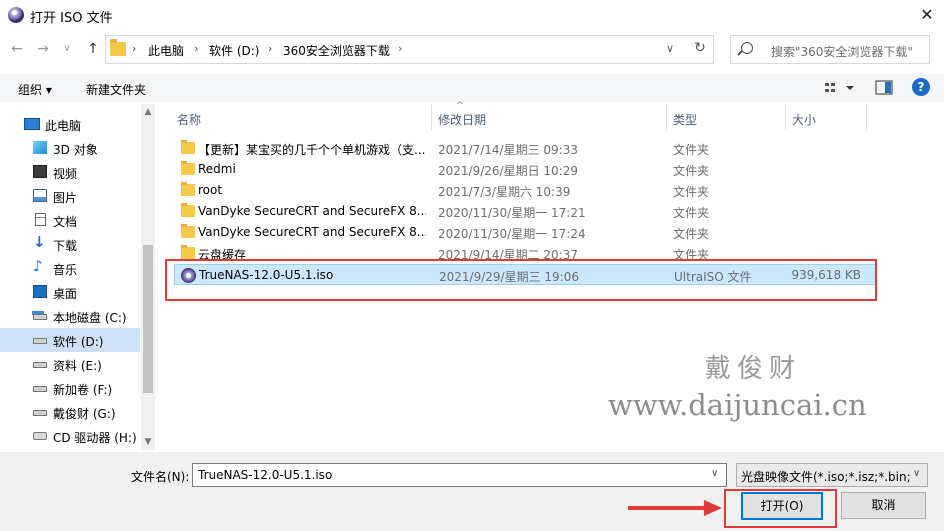 Image resolution: width=944 pixels, height=531 pixels. I want to click on sidebar-item-label: CD 驱动器 (H:), so click(95, 438).